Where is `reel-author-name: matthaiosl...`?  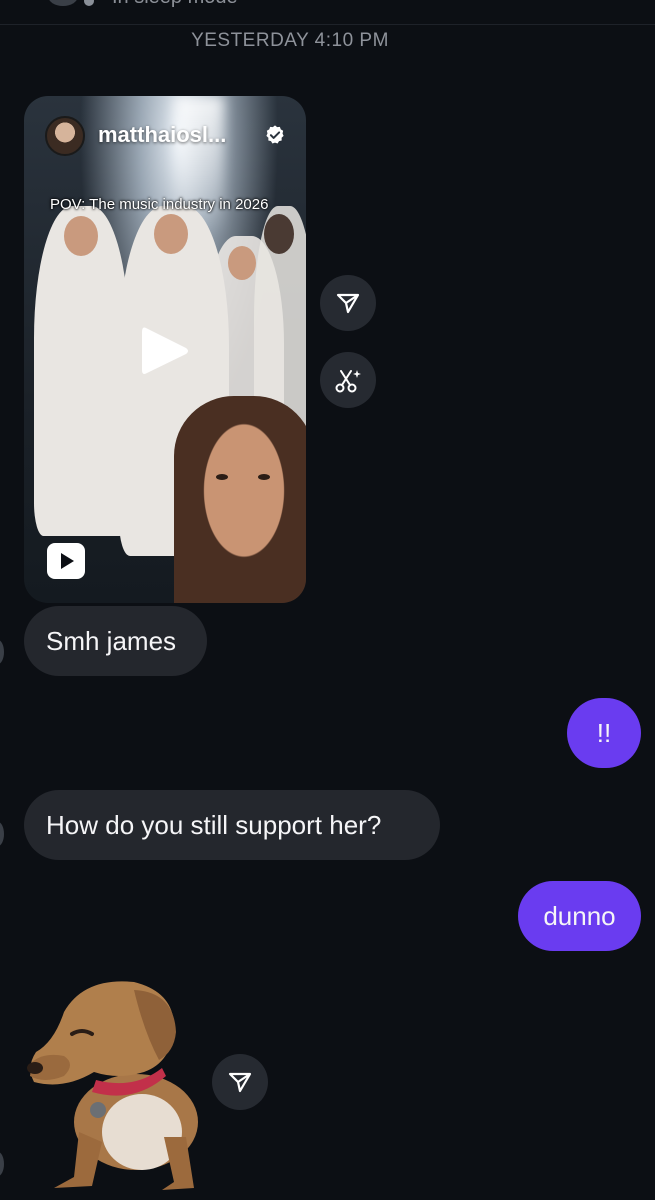
reel-author-name: matthaiosl... is located at coordinates (162, 135).